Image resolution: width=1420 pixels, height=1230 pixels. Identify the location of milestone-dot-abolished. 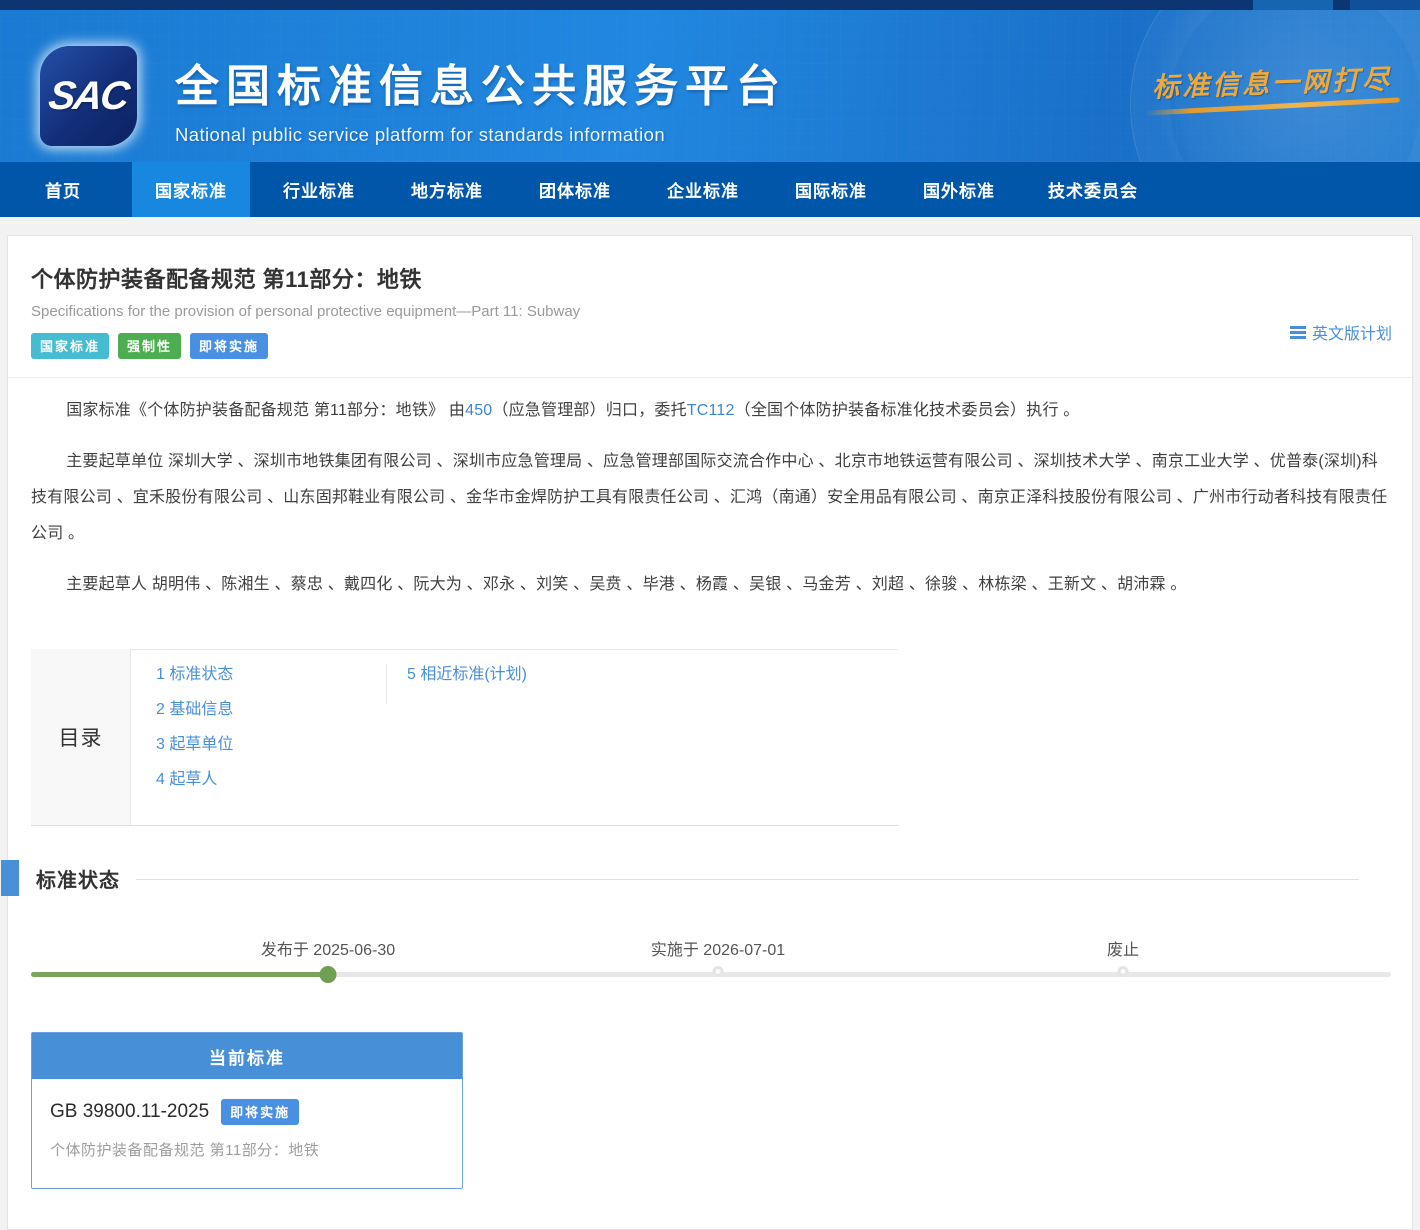
(1123, 971).